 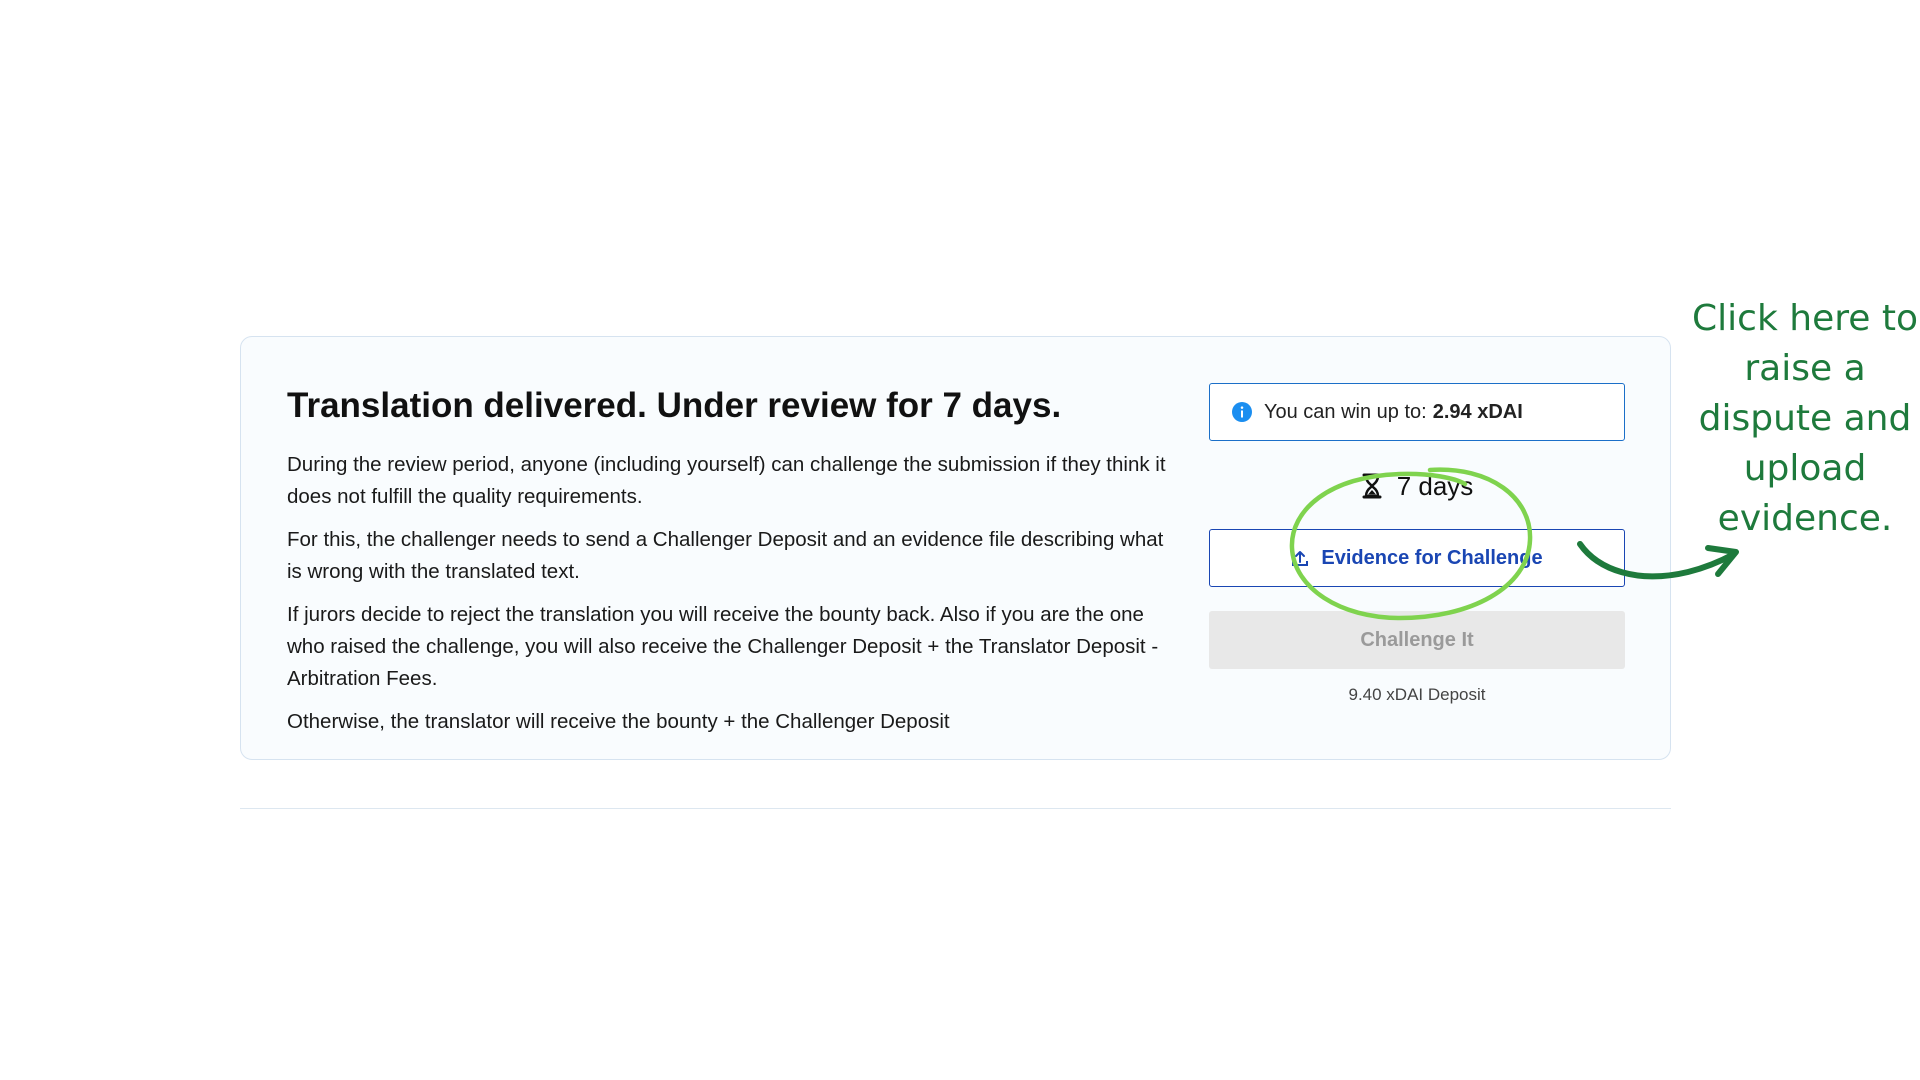 I want to click on deposit-amount: 9.40 xDAI Deposit, so click(x=1417, y=694).